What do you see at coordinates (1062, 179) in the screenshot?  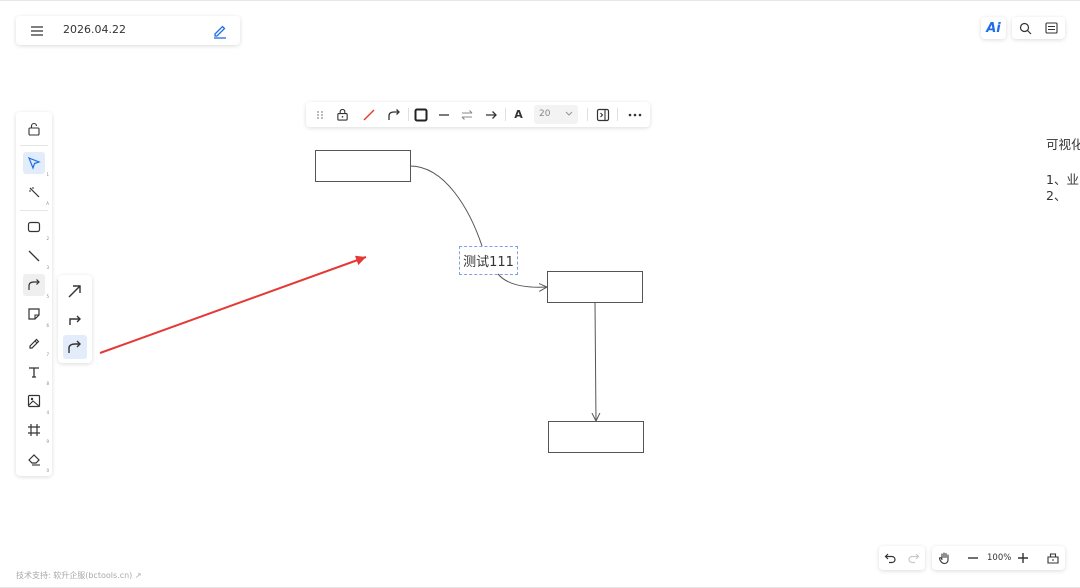 I see `side-text-line-1: 1、业` at bounding box center [1062, 179].